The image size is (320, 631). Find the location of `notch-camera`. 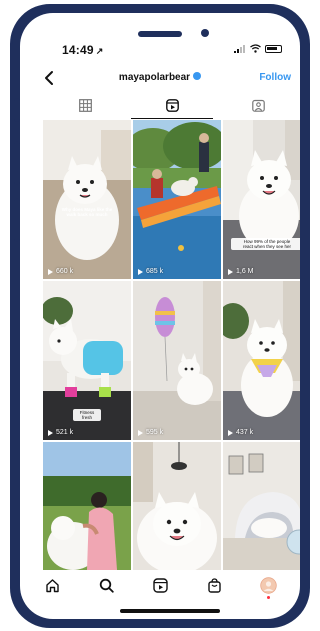

notch-camera is located at coordinates (205, 33).